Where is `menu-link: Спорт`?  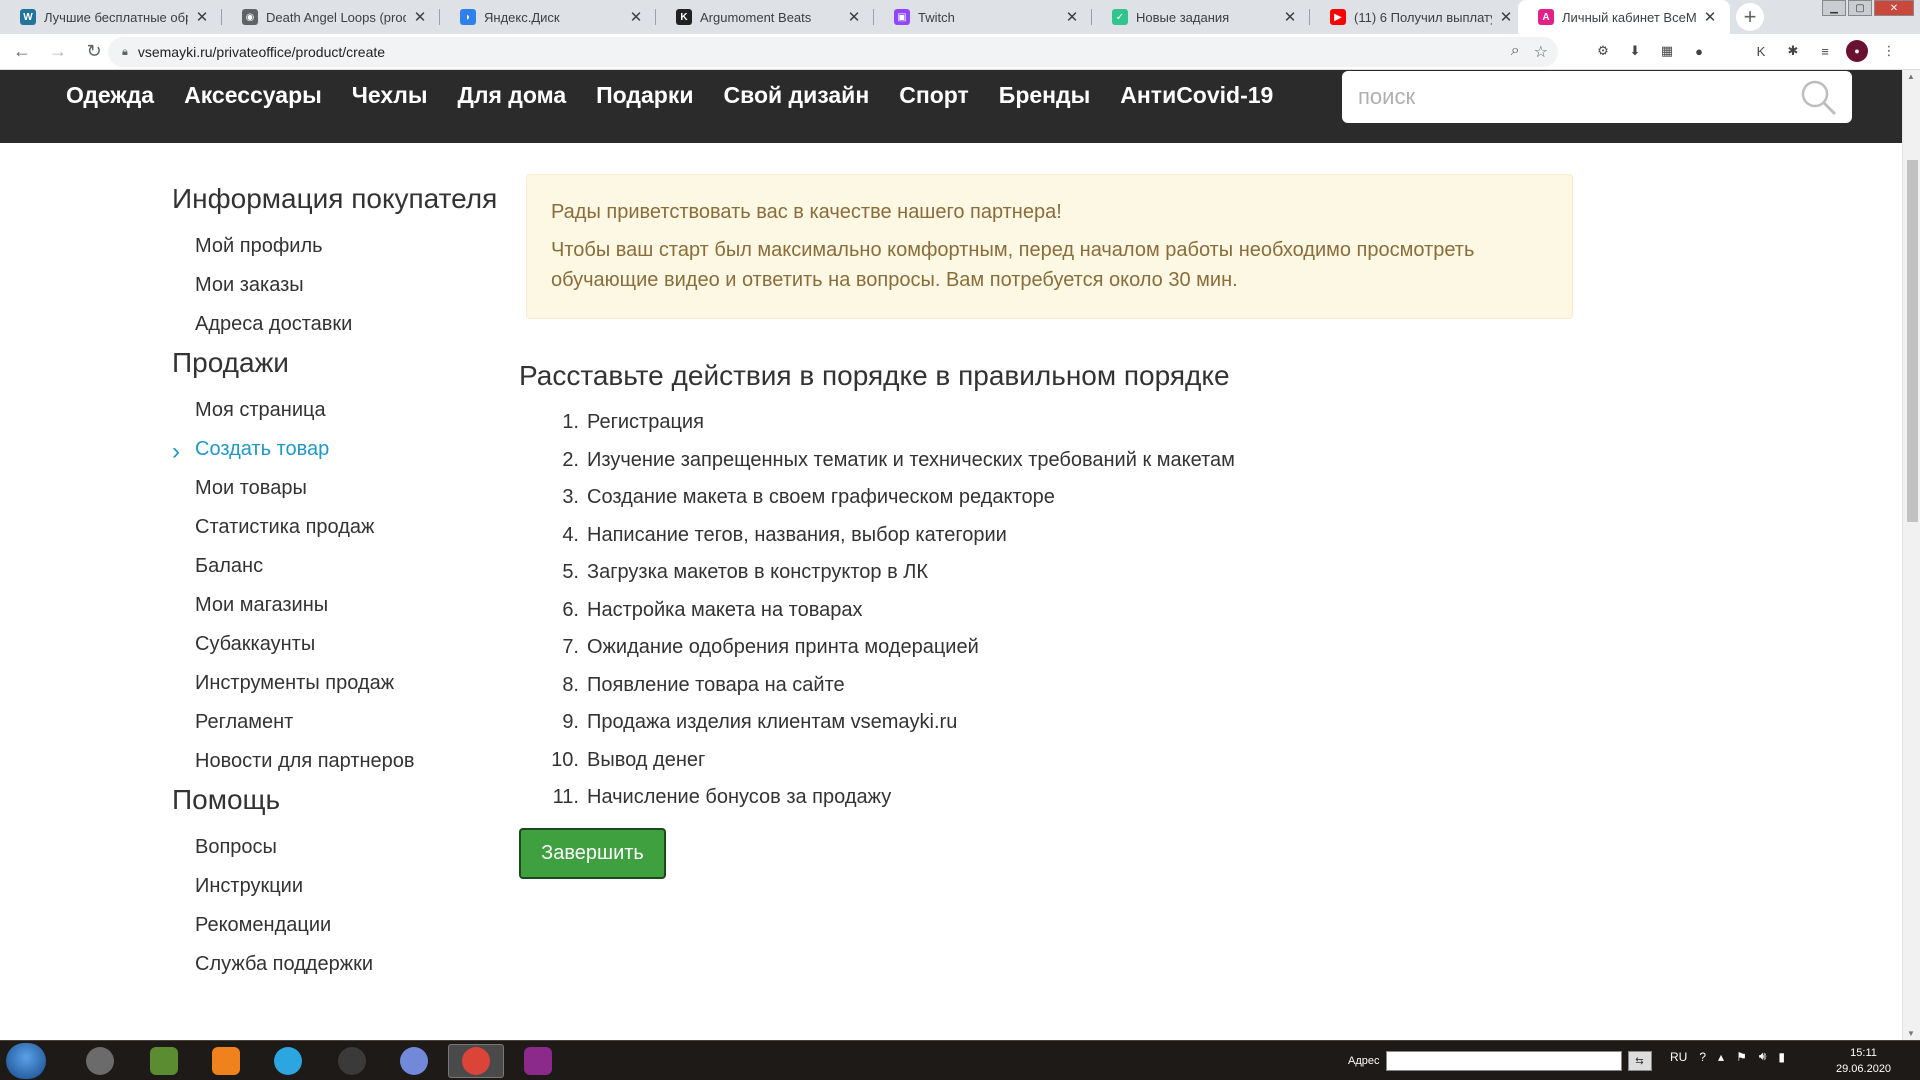 menu-link: Спорт is located at coordinates (934, 95).